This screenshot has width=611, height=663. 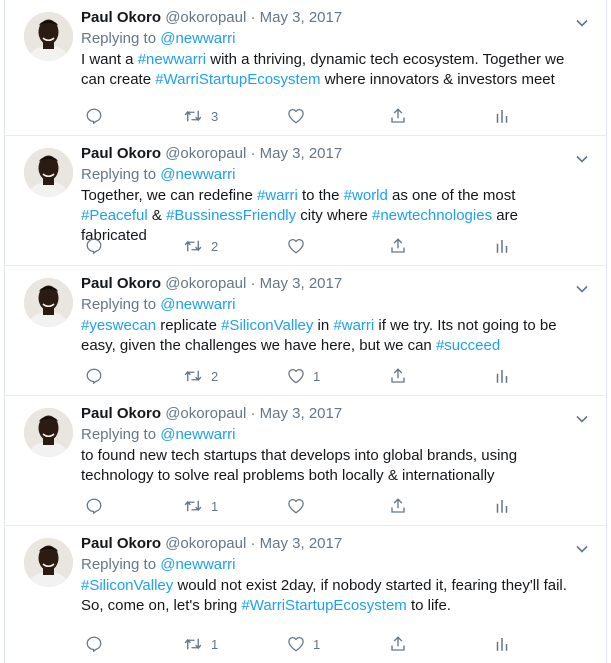 I want to click on hashtag-link: #newtechnologies, so click(x=432, y=215).